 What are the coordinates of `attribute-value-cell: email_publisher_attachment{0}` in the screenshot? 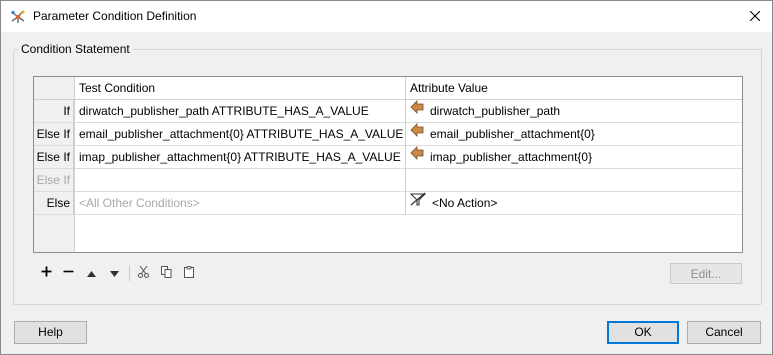 It's located at (574, 134).